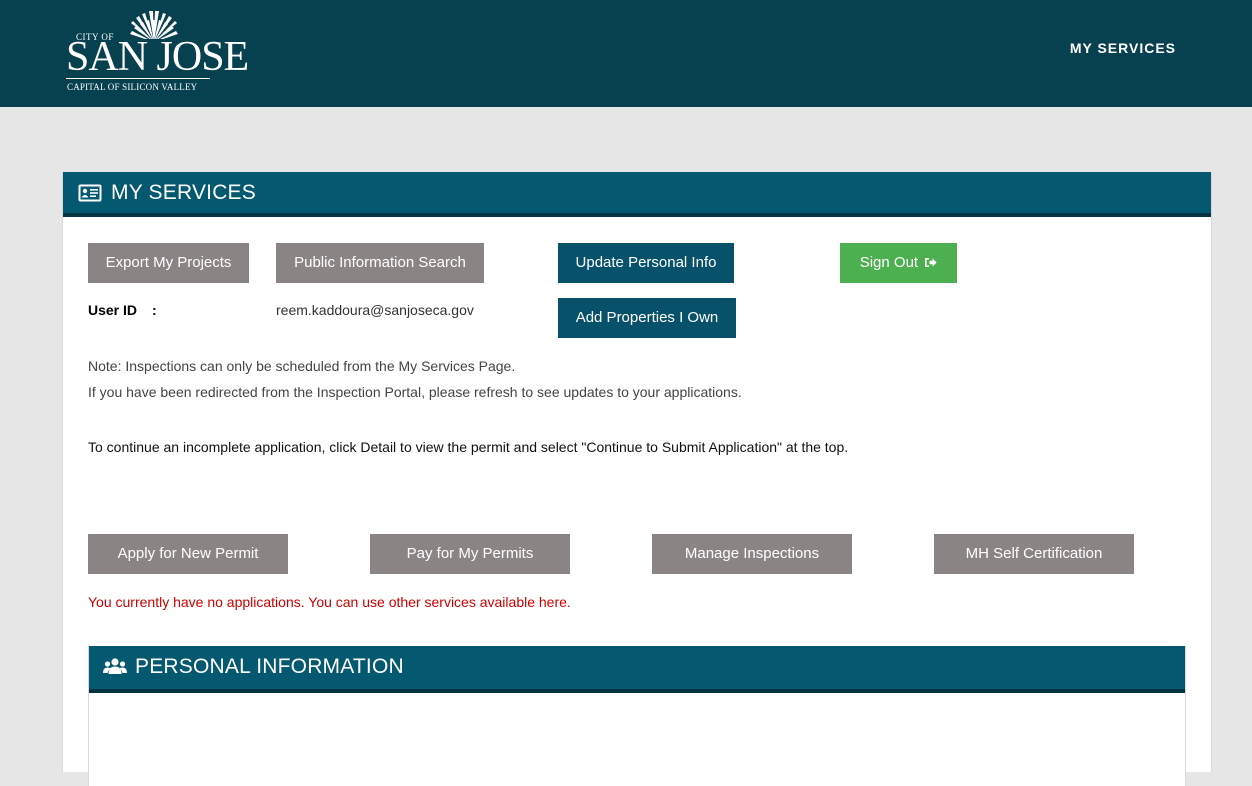  Describe the element at coordinates (637, 669) in the screenshot. I see `personal-information-header: PERSONAL INFORMATION` at that location.